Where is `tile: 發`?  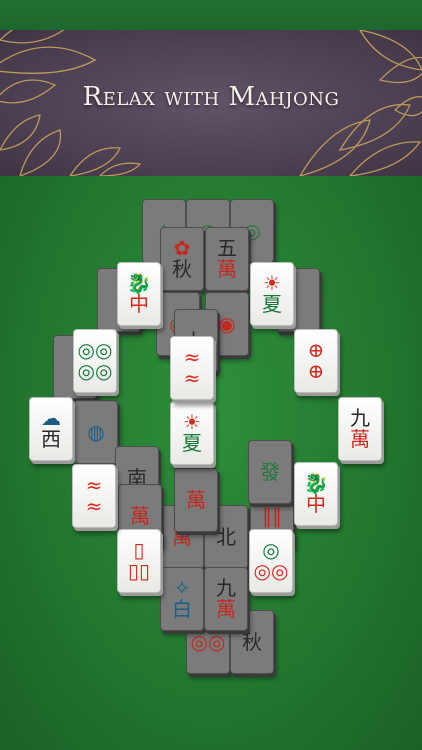 tile: 發 is located at coordinates (270, 472).